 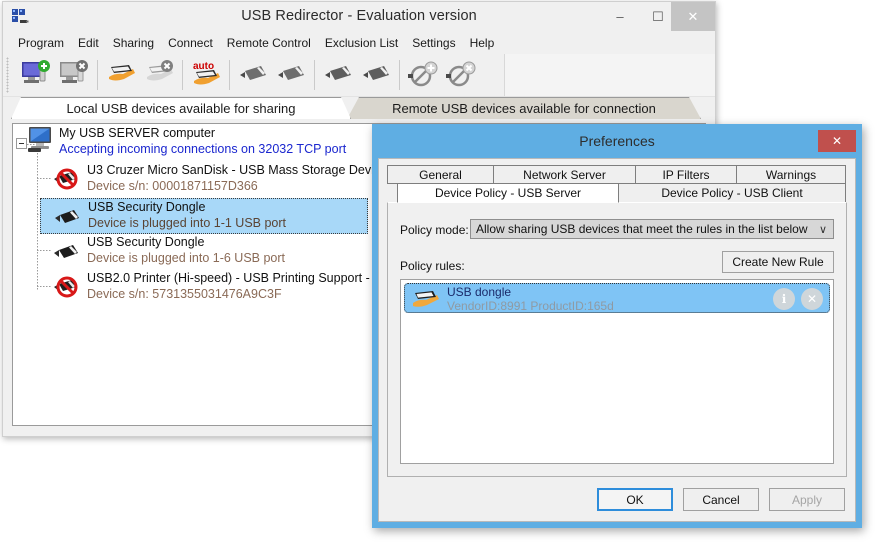 What do you see at coordinates (133, 43) in the screenshot?
I see `menu-sharing: Sharing` at bounding box center [133, 43].